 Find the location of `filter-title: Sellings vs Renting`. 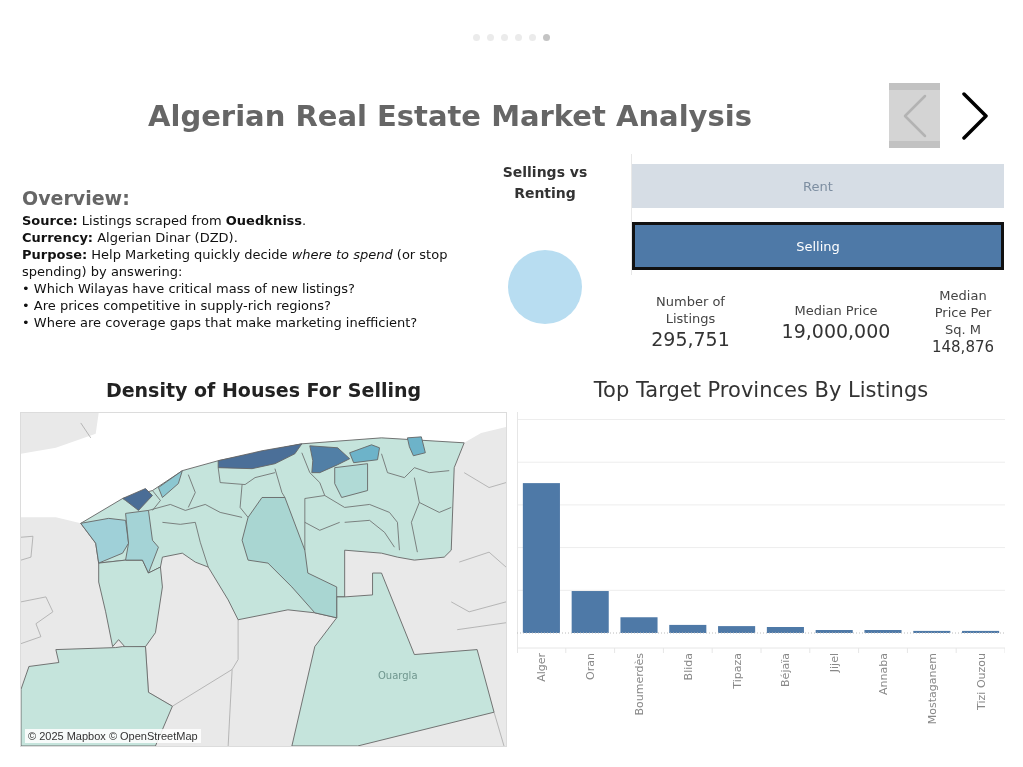

filter-title: Sellings vs Renting is located at coordinates (545, 183).